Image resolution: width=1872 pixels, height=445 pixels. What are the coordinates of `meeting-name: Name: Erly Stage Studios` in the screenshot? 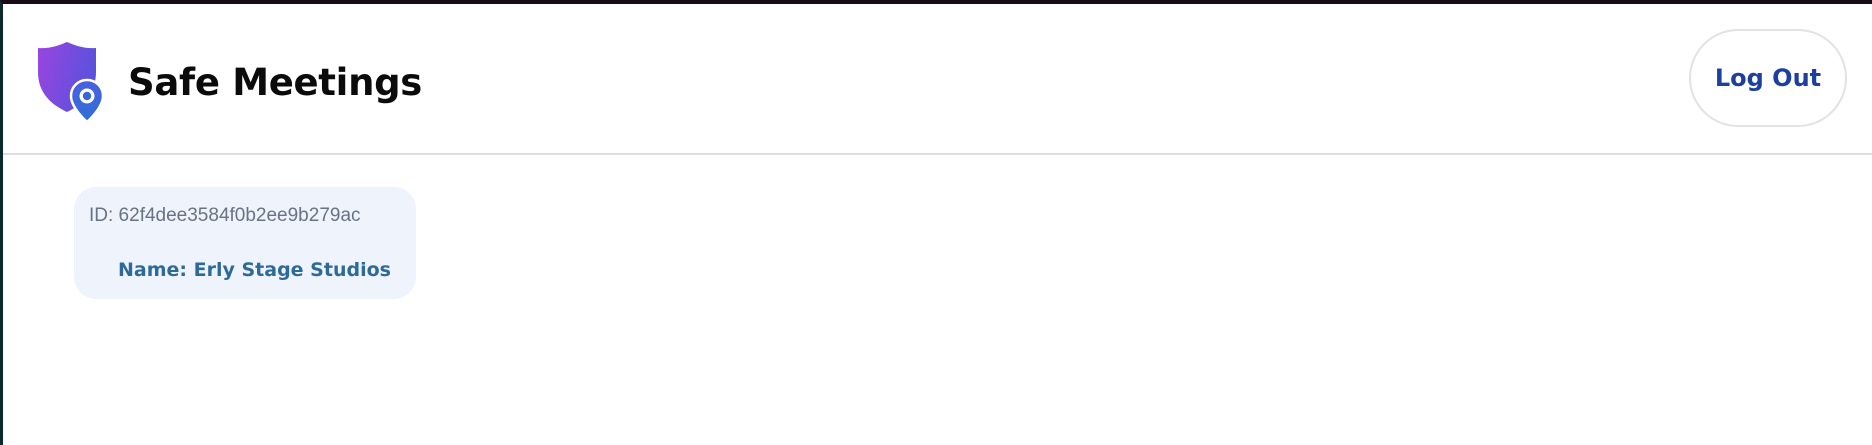 It's located at (254, 270).